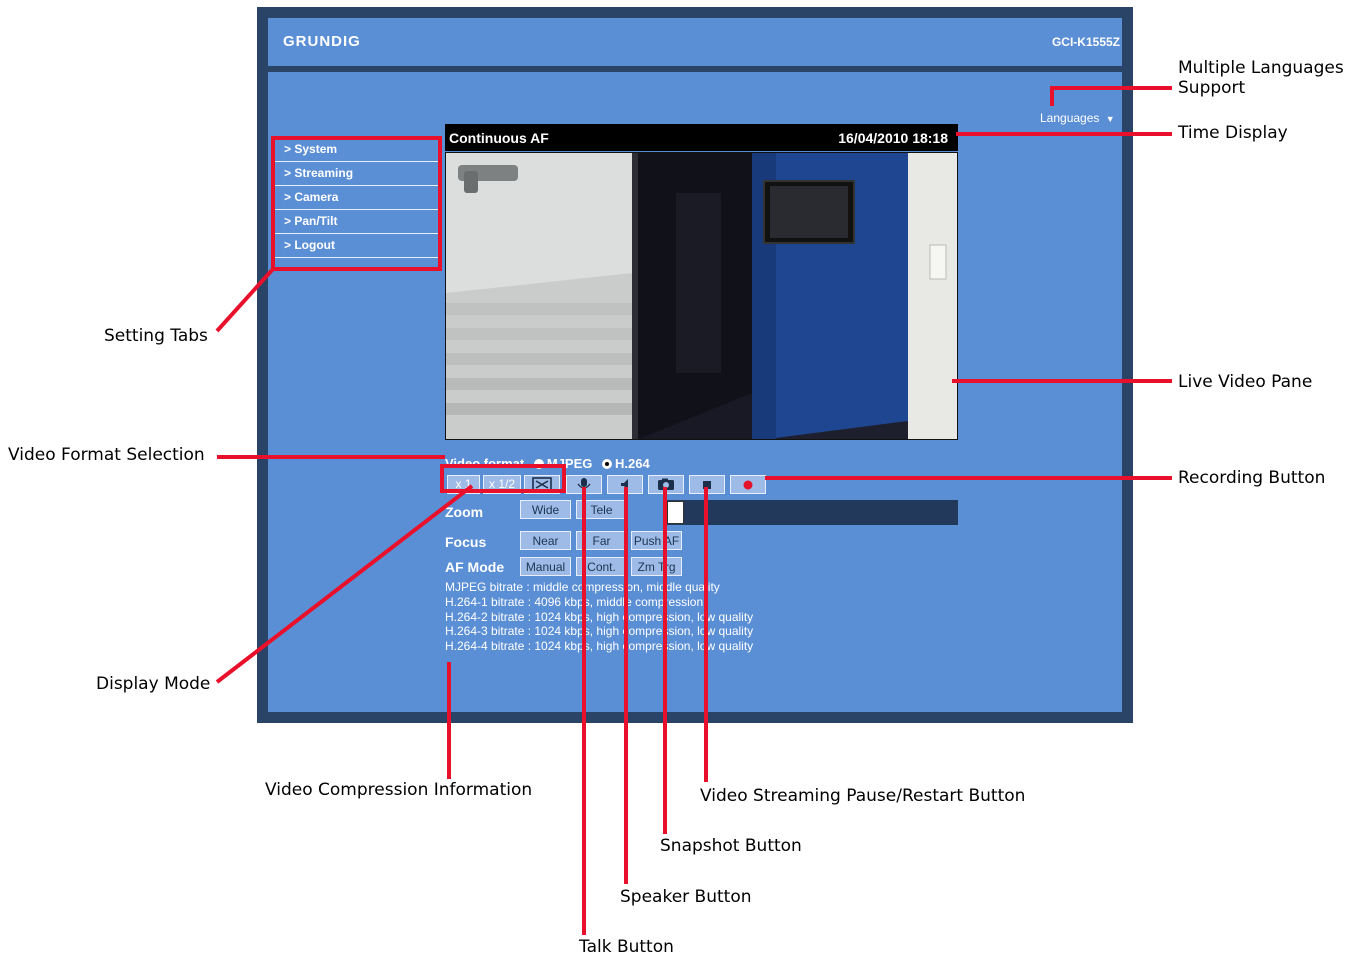  What do you see at coordinates (356, 203) in the screenshot?
I see `setting-tabs-highlight` at bounding box center [356, 203].